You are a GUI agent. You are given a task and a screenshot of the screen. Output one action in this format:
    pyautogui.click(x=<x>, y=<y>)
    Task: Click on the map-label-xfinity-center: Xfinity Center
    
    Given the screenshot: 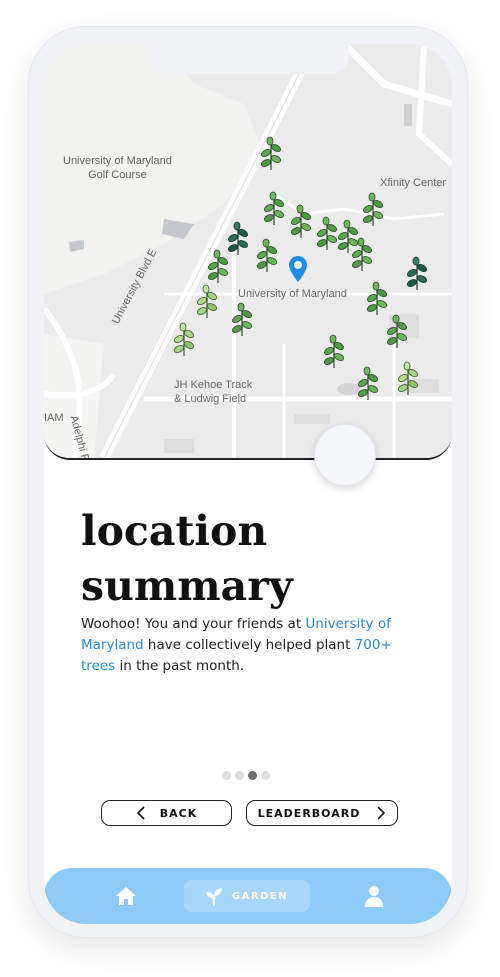 What is the action you would take?
    pyautogui.click(x=413, y=183)
    